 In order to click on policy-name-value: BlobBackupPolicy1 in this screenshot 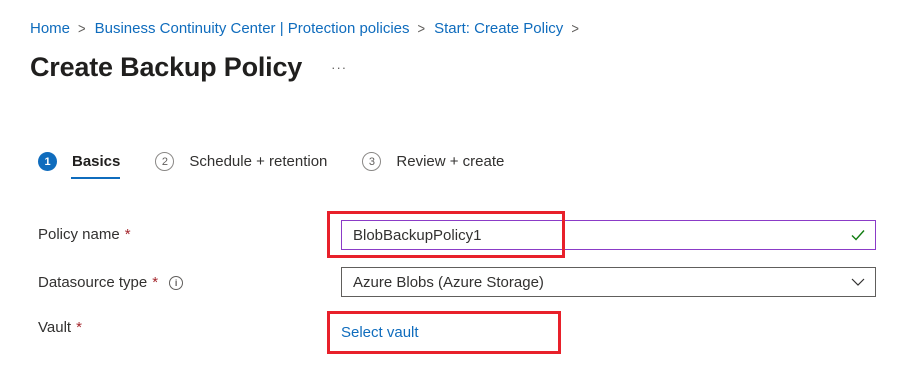, I will do `click(602, 235)`.